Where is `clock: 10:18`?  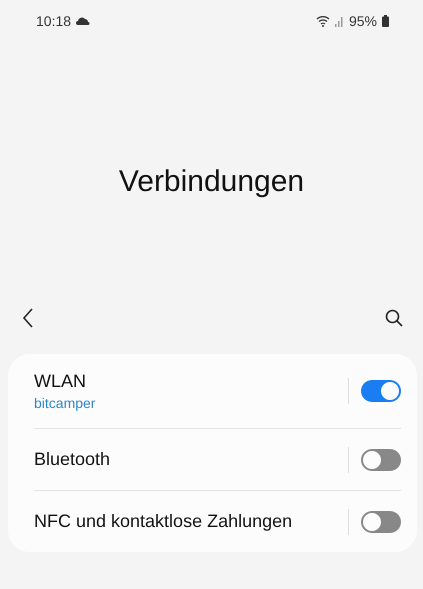 clock: 10:18 is located at coordinates (54, 21).